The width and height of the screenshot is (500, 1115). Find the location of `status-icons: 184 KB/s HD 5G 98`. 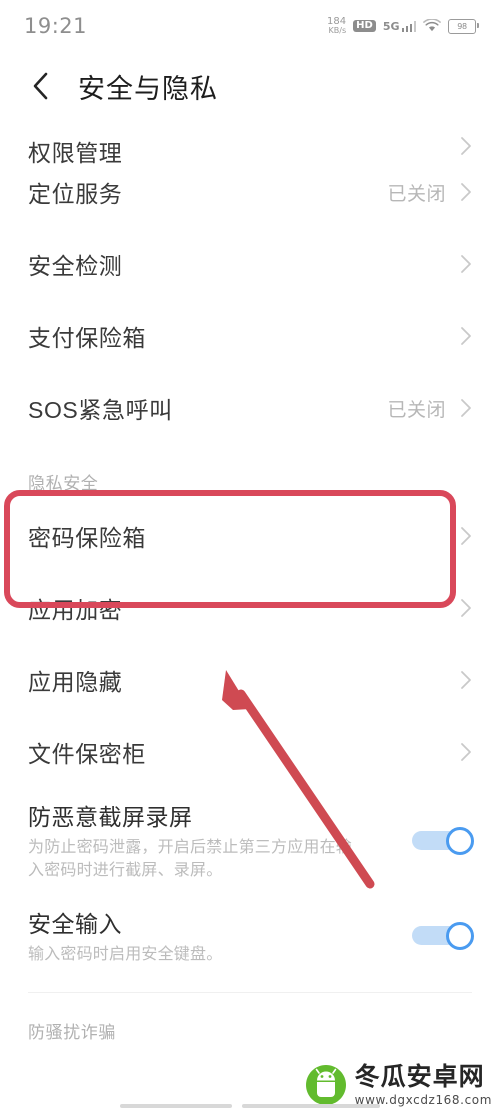

status-icons: 184 KB/s HD 5G 98 is located at coordinates (403, 26).